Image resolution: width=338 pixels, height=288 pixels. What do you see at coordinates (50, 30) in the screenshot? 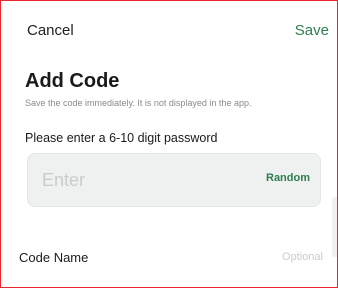
I see `cancel-button: Cancel` at bounding box center [50, 30].